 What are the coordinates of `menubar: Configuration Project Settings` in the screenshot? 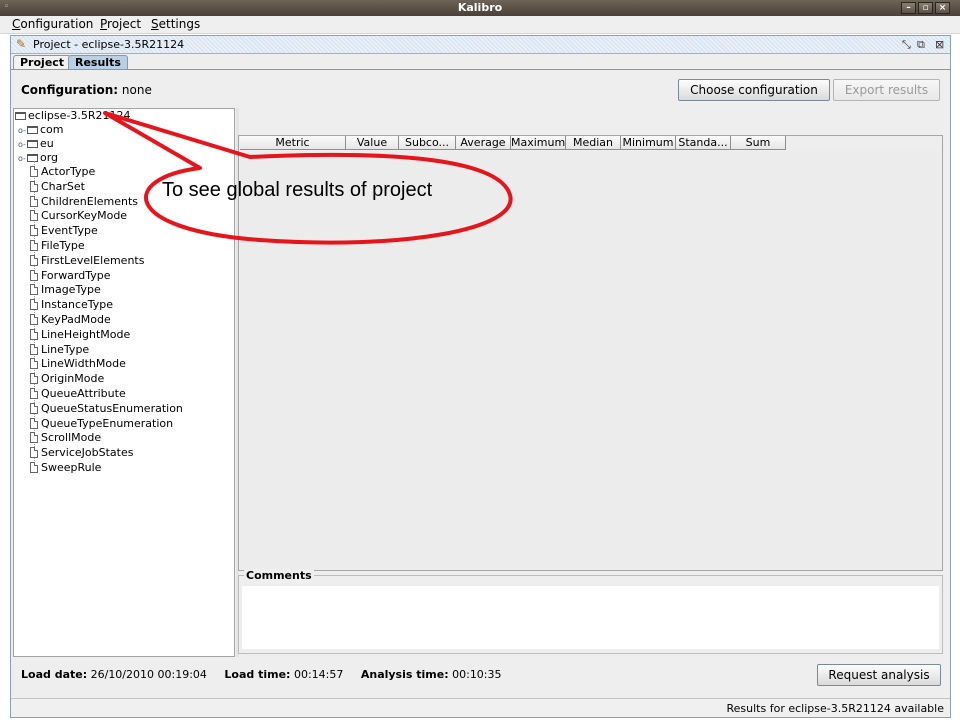 It's located at (480, 25).